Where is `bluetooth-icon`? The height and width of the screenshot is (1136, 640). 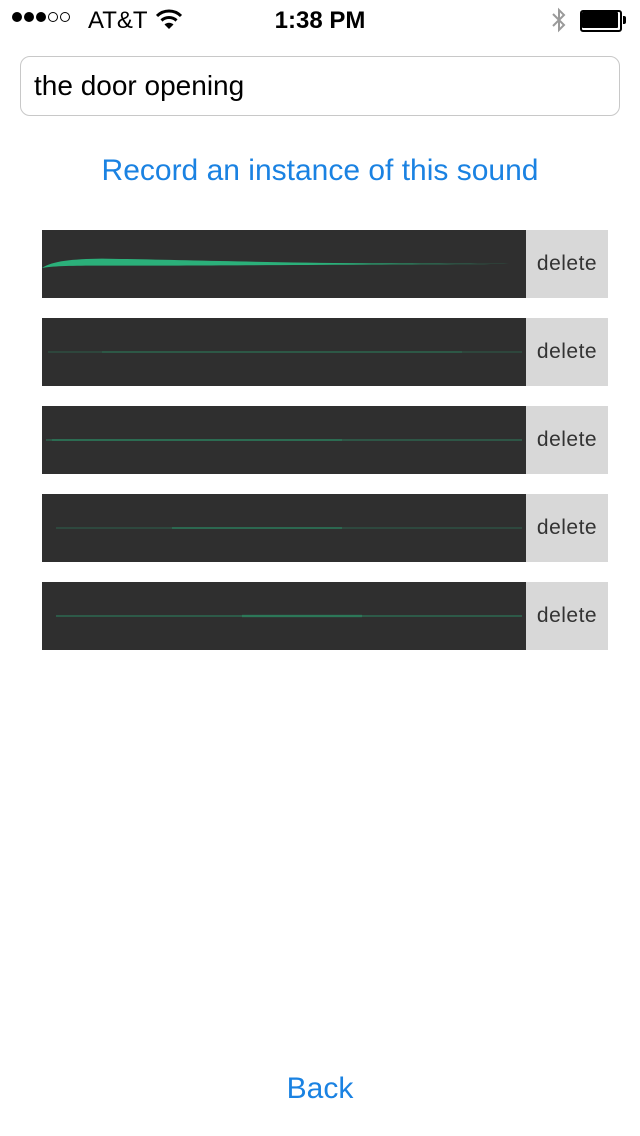
bluetooth-icon is located at coordinates (559, 22).